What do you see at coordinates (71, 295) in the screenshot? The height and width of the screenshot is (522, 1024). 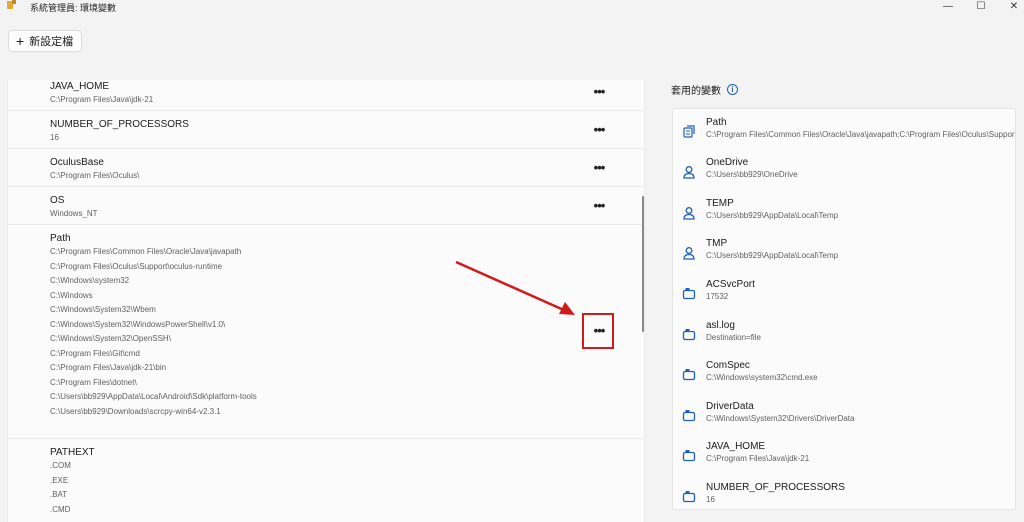 I see `path-entry: C:\Windows` at bounding box center [71, 295].